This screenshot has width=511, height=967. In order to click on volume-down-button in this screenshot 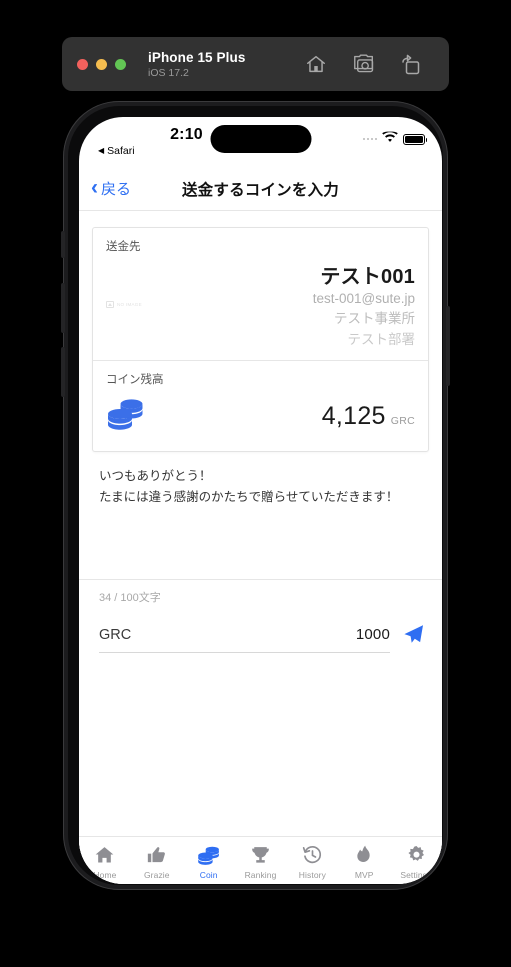, I will do `click(63, 372)`.